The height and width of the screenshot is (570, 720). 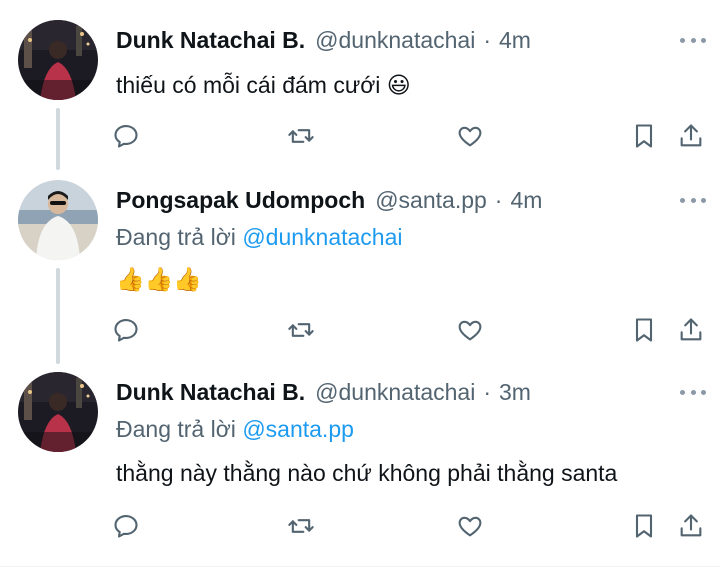 What do you see at coordinates (322, 237) in the screenshot?
I see `mention-link: @dunknatachai` at bounding box center [322, 237].